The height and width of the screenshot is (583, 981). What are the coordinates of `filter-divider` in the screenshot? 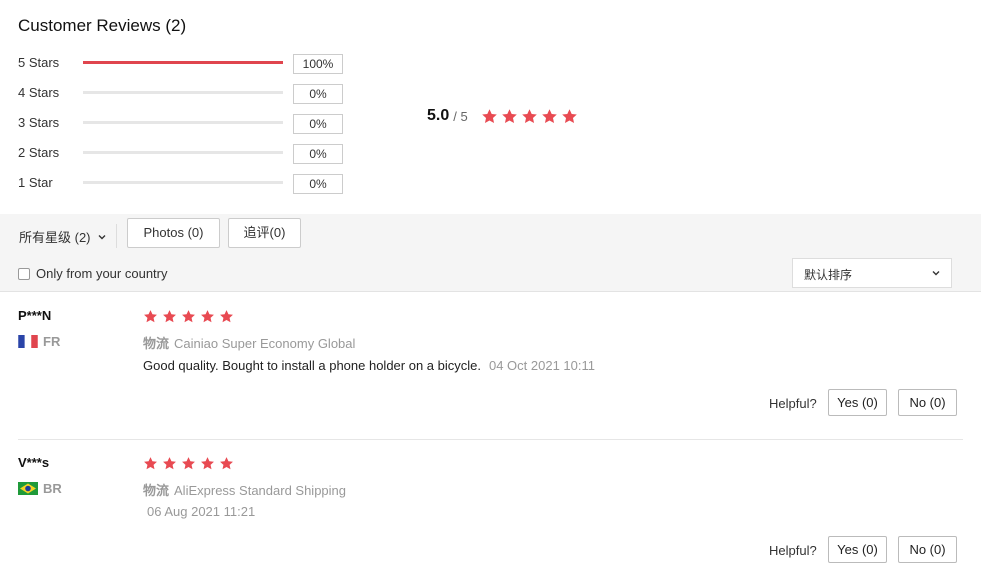 It's located at (116, 236).